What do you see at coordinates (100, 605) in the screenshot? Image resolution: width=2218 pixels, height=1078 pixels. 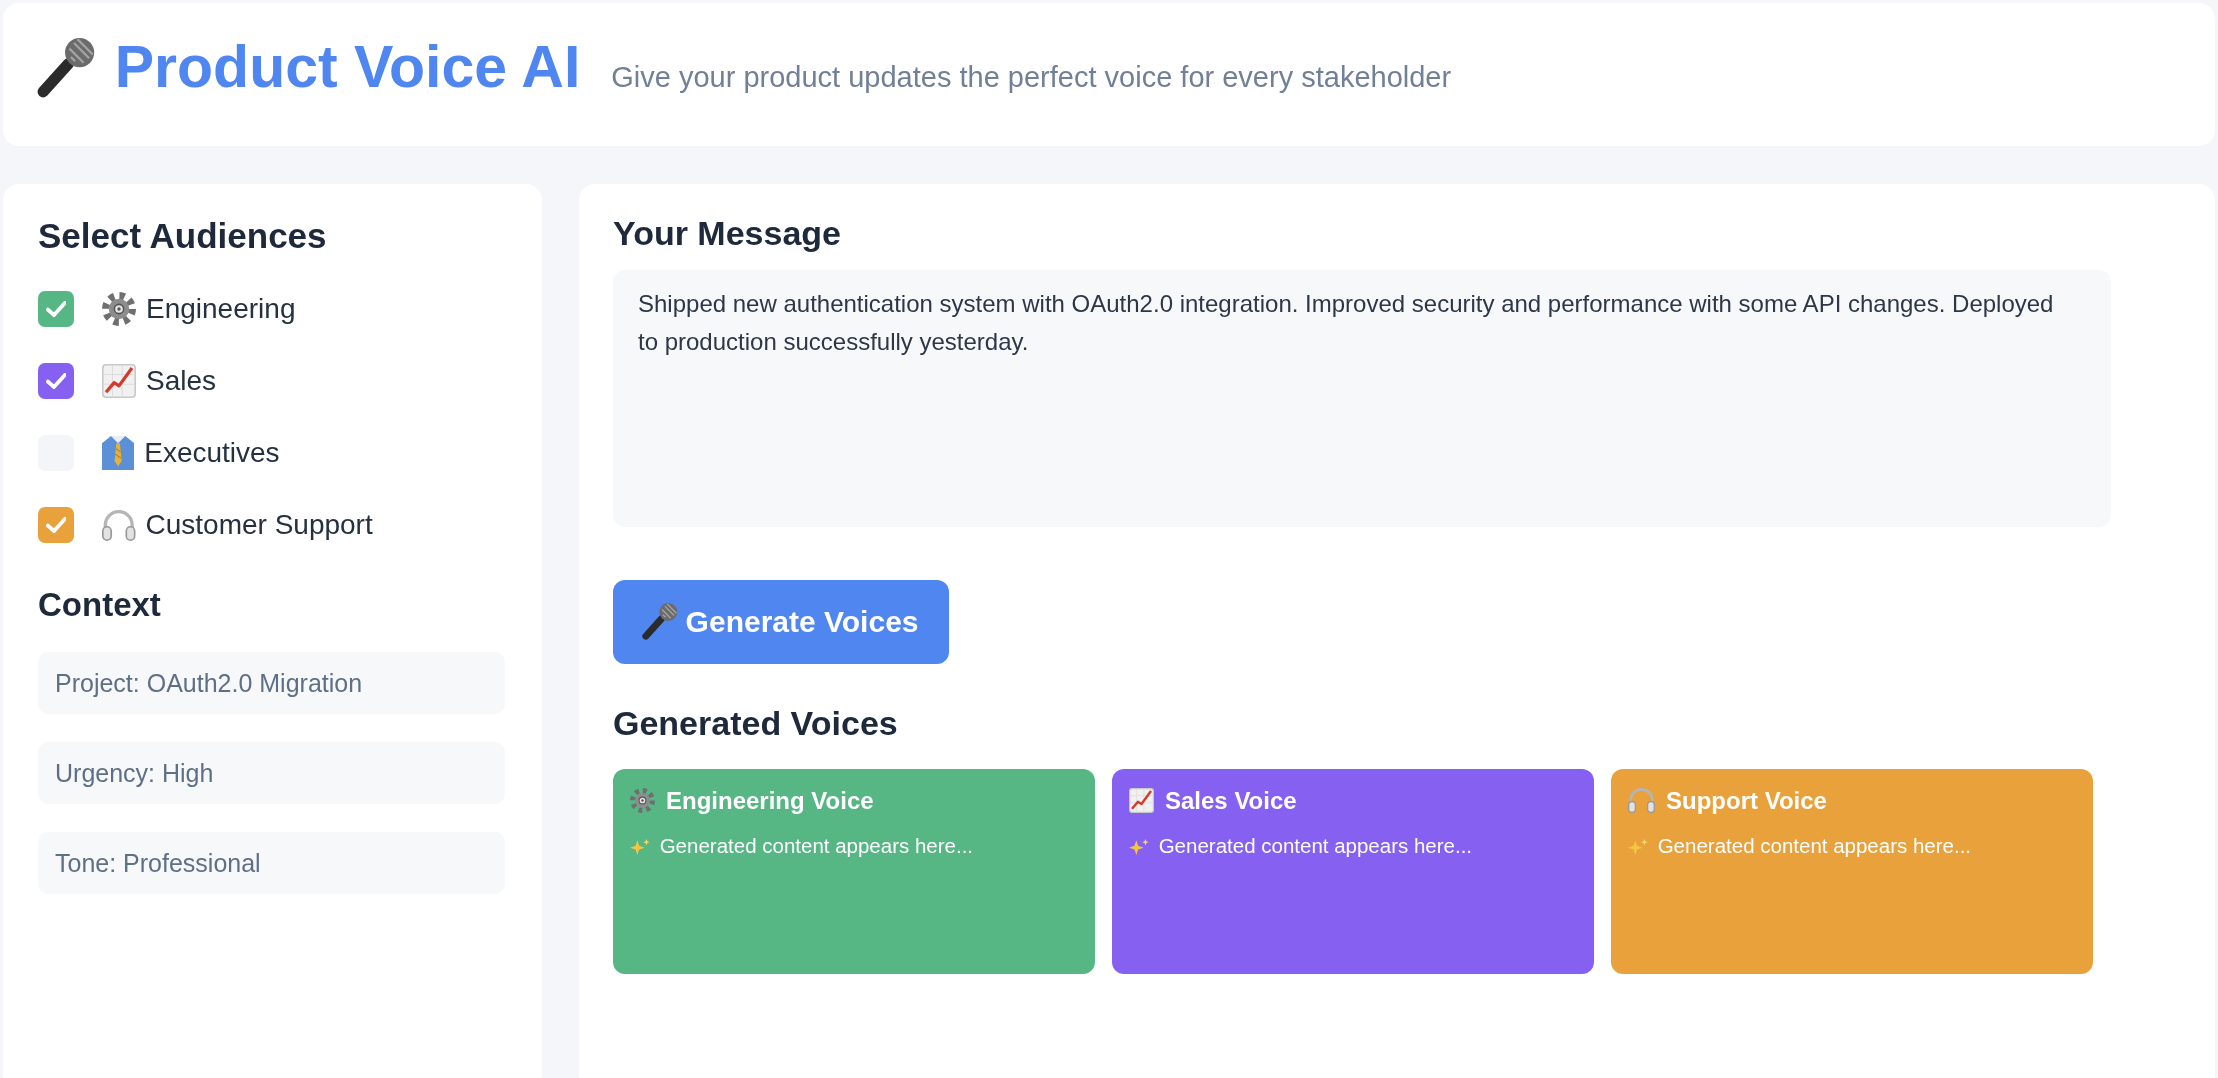 I see `section-title: Context` at bounding box center [100, 605].